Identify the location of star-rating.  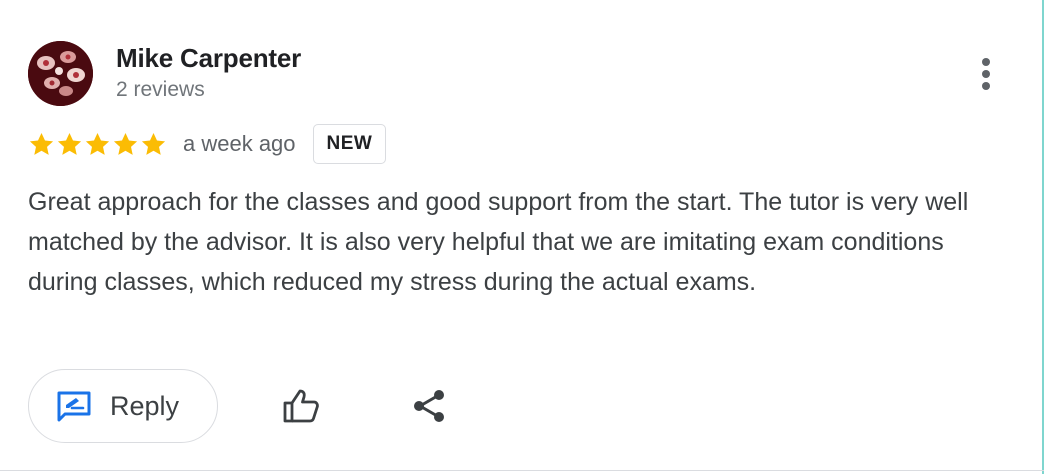
(97, 144).